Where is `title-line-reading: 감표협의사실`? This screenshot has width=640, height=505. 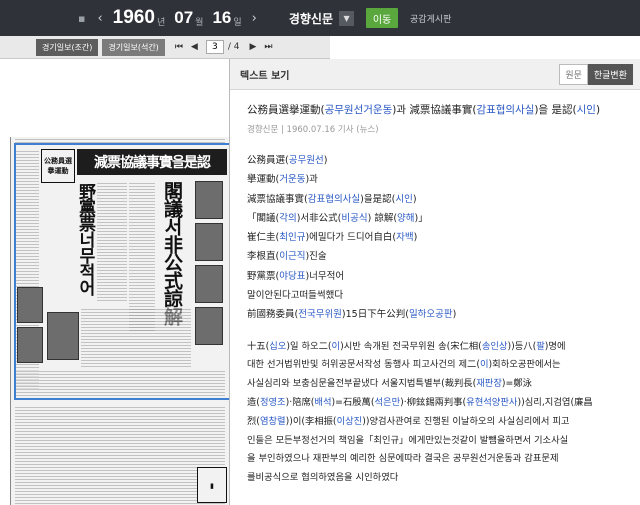 title-line-reading: 감표협의사실 is located at coordinates (334, 199).